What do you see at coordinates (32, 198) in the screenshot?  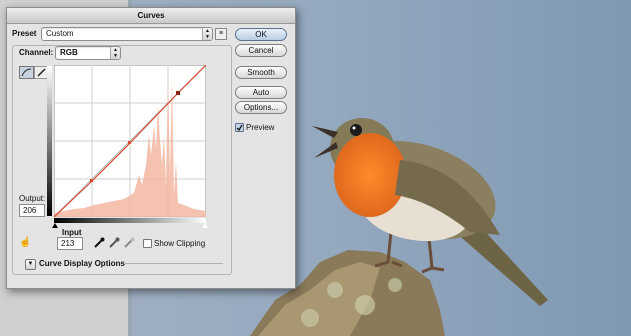 I see `output-label: Output:` at bounding box center [32, 198].